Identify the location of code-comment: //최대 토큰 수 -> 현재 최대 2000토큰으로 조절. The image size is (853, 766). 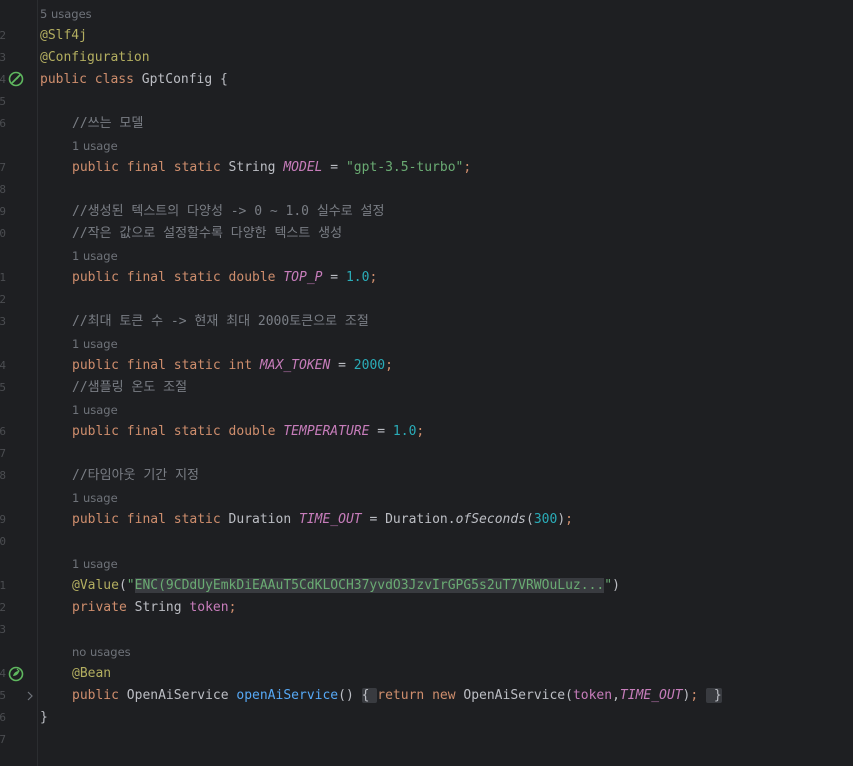
(220, 321).